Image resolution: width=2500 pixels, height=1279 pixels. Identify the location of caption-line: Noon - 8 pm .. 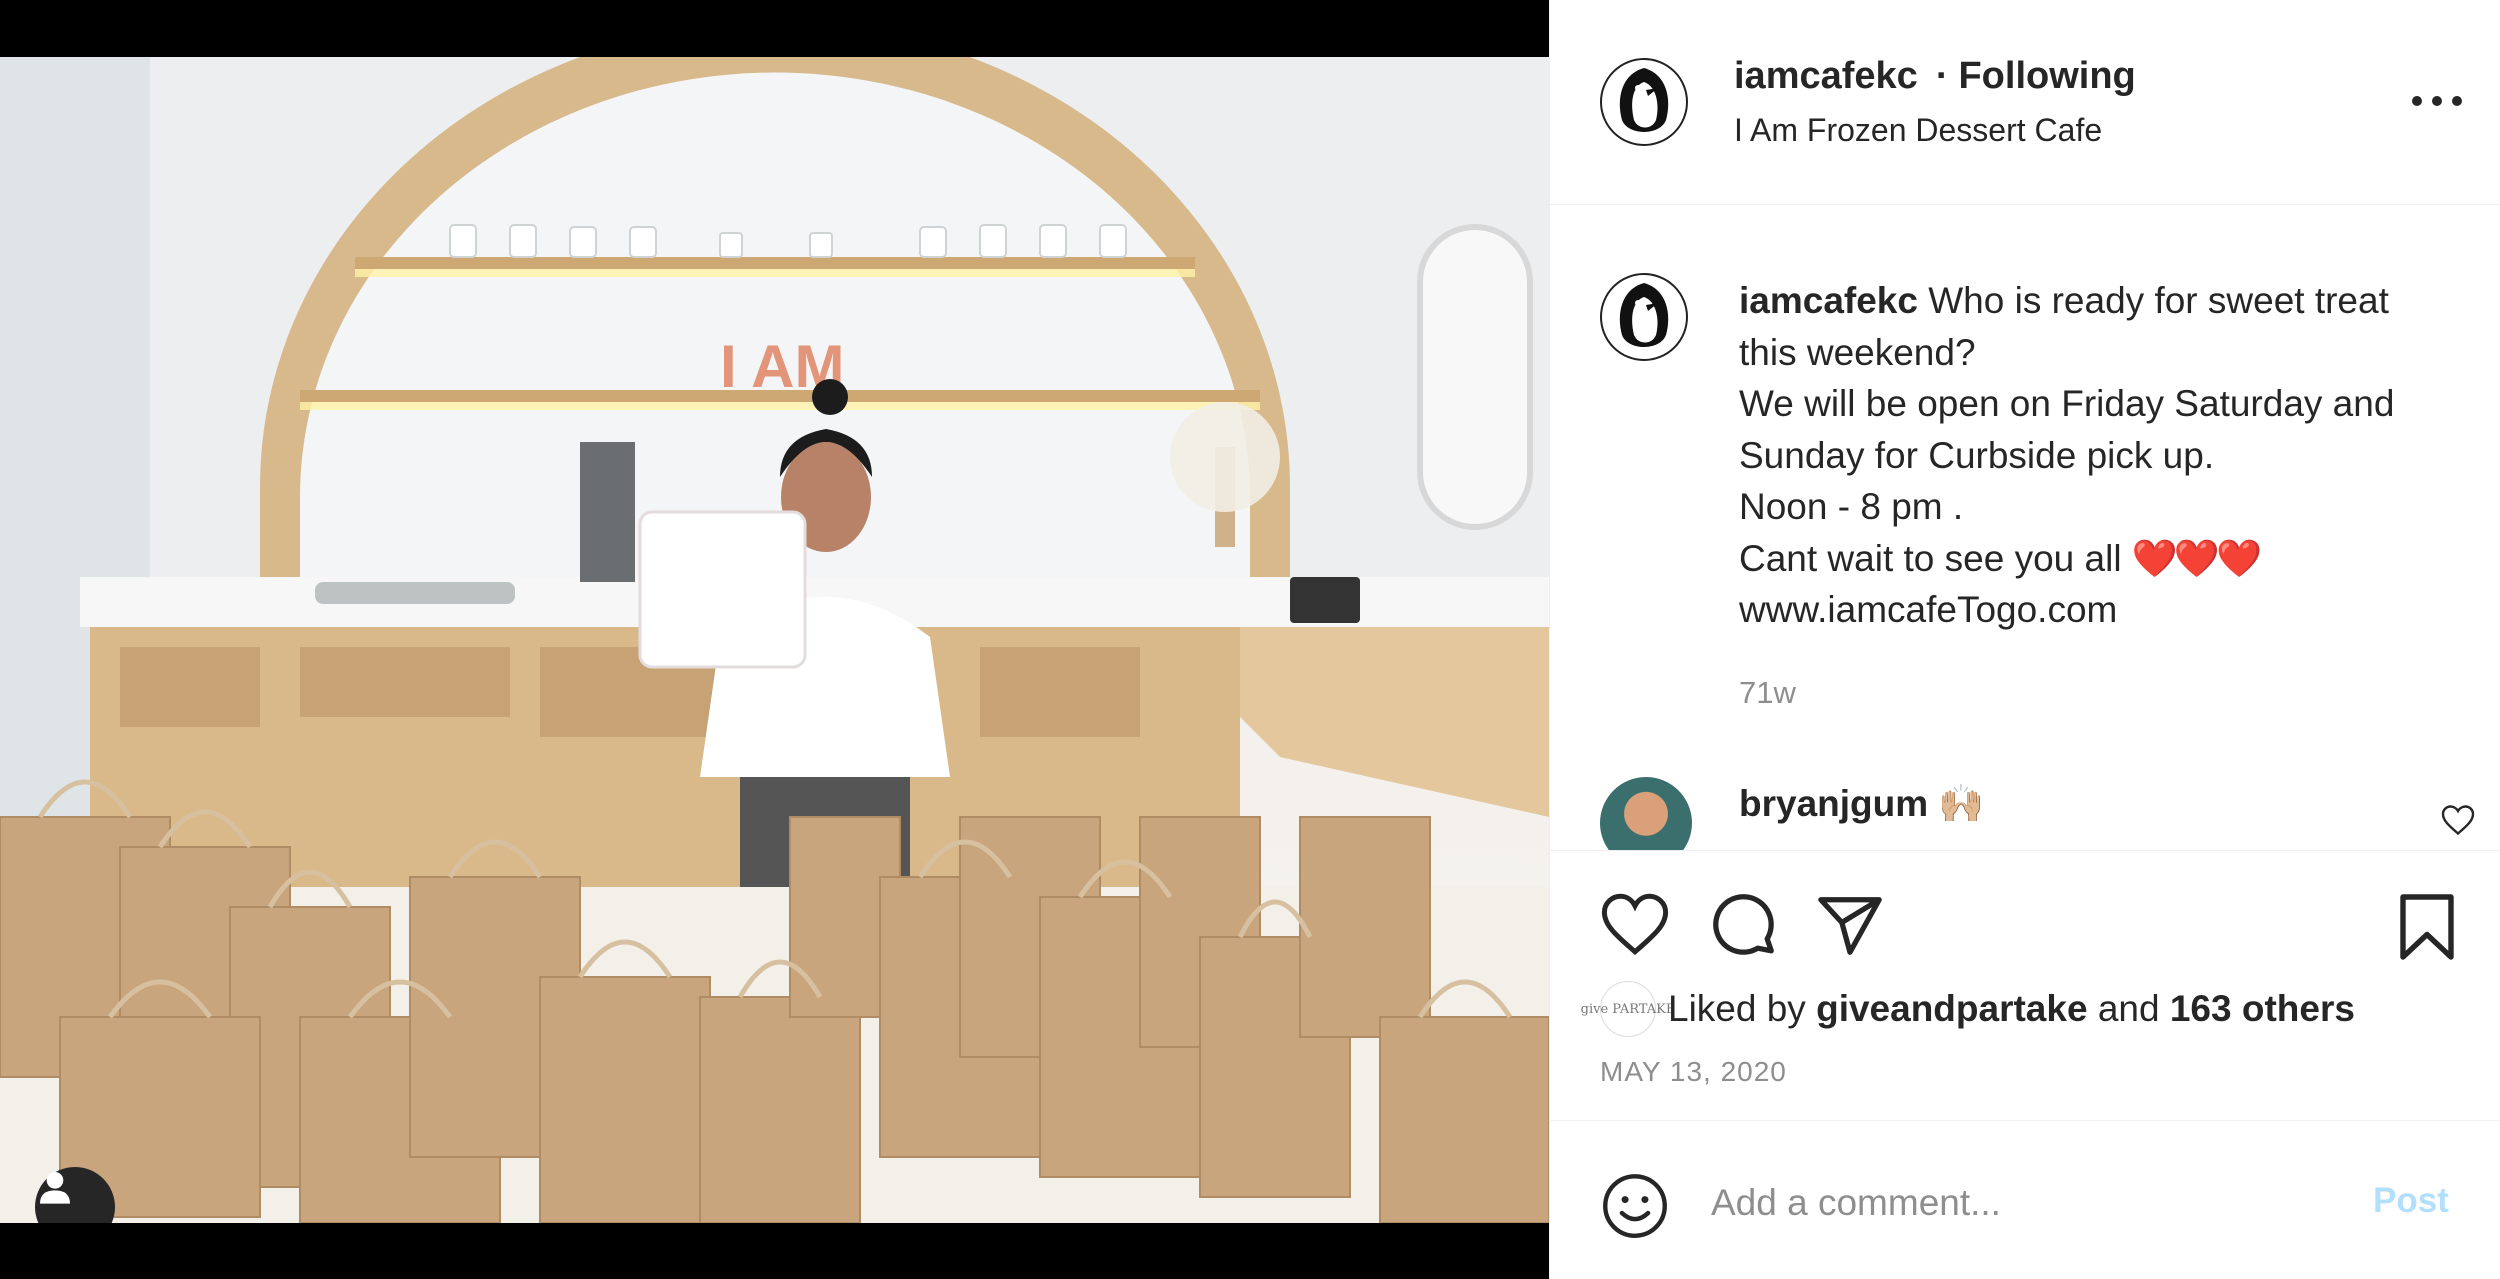
(1851, 506).